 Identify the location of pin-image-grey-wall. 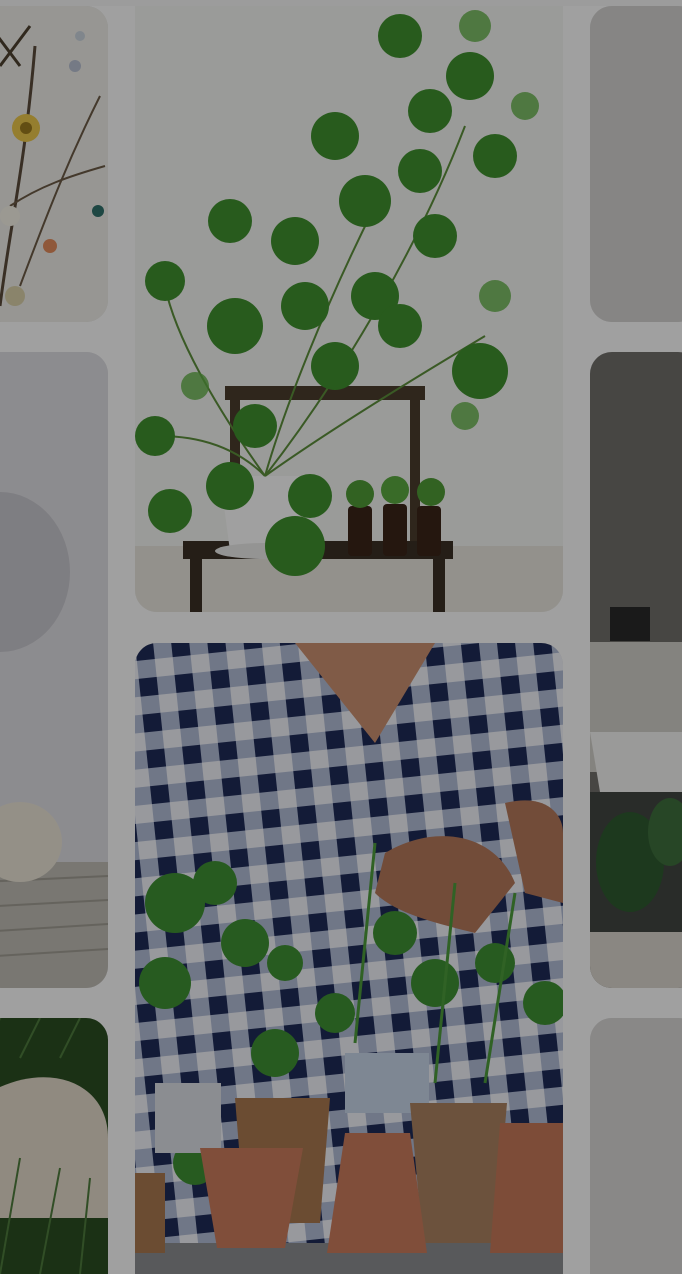
(636, 164).